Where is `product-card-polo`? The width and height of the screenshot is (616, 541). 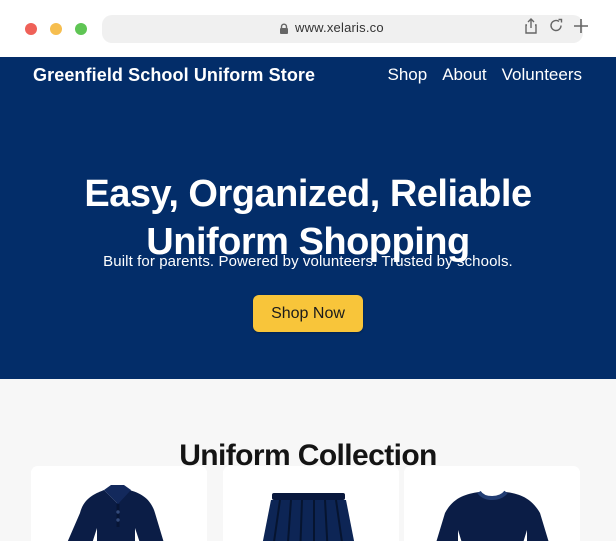
product-card-polo is located at coordinates (119, 503).